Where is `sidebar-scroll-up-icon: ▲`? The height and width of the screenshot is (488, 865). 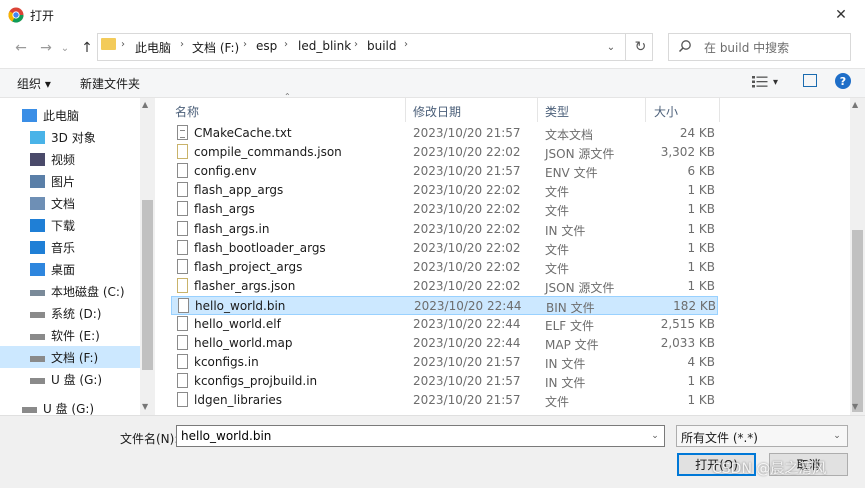
sidebar-scroll-up-icon: ▲ is located at coordinates (145, 104).